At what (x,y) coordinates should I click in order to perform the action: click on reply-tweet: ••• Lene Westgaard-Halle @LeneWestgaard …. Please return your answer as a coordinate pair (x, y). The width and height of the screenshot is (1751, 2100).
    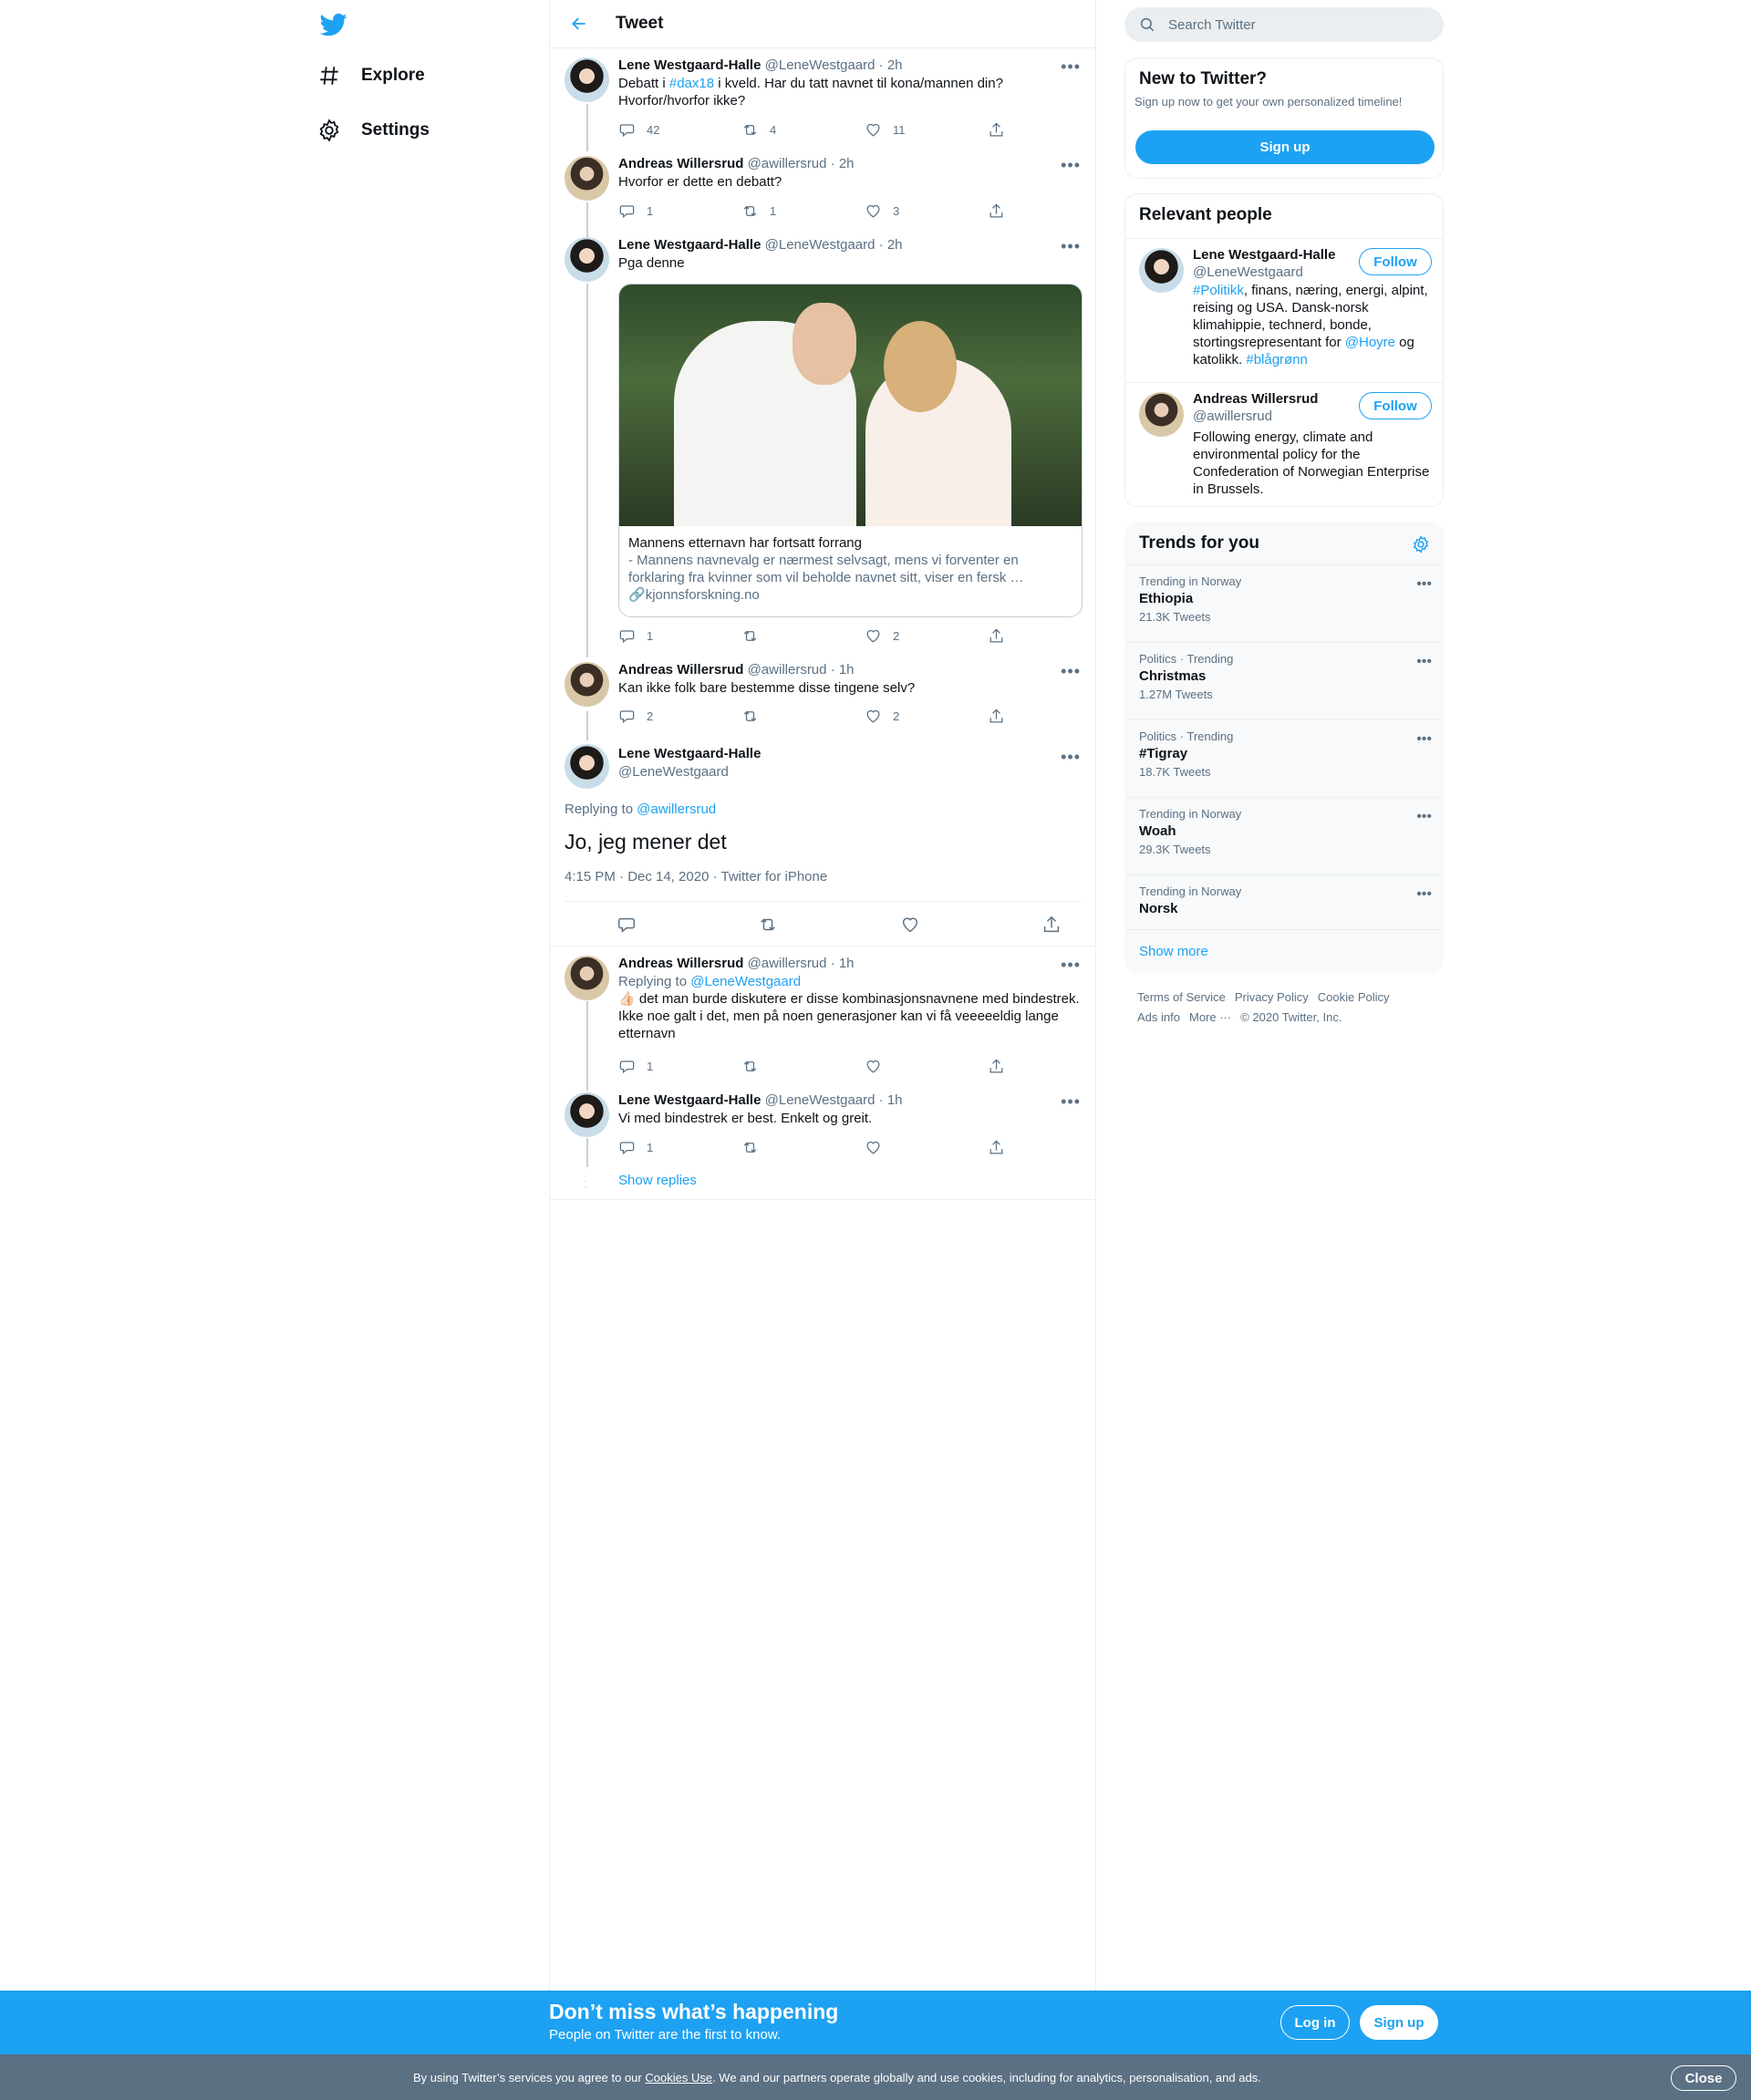
    Looking at the image, I should click on (822, 1142).